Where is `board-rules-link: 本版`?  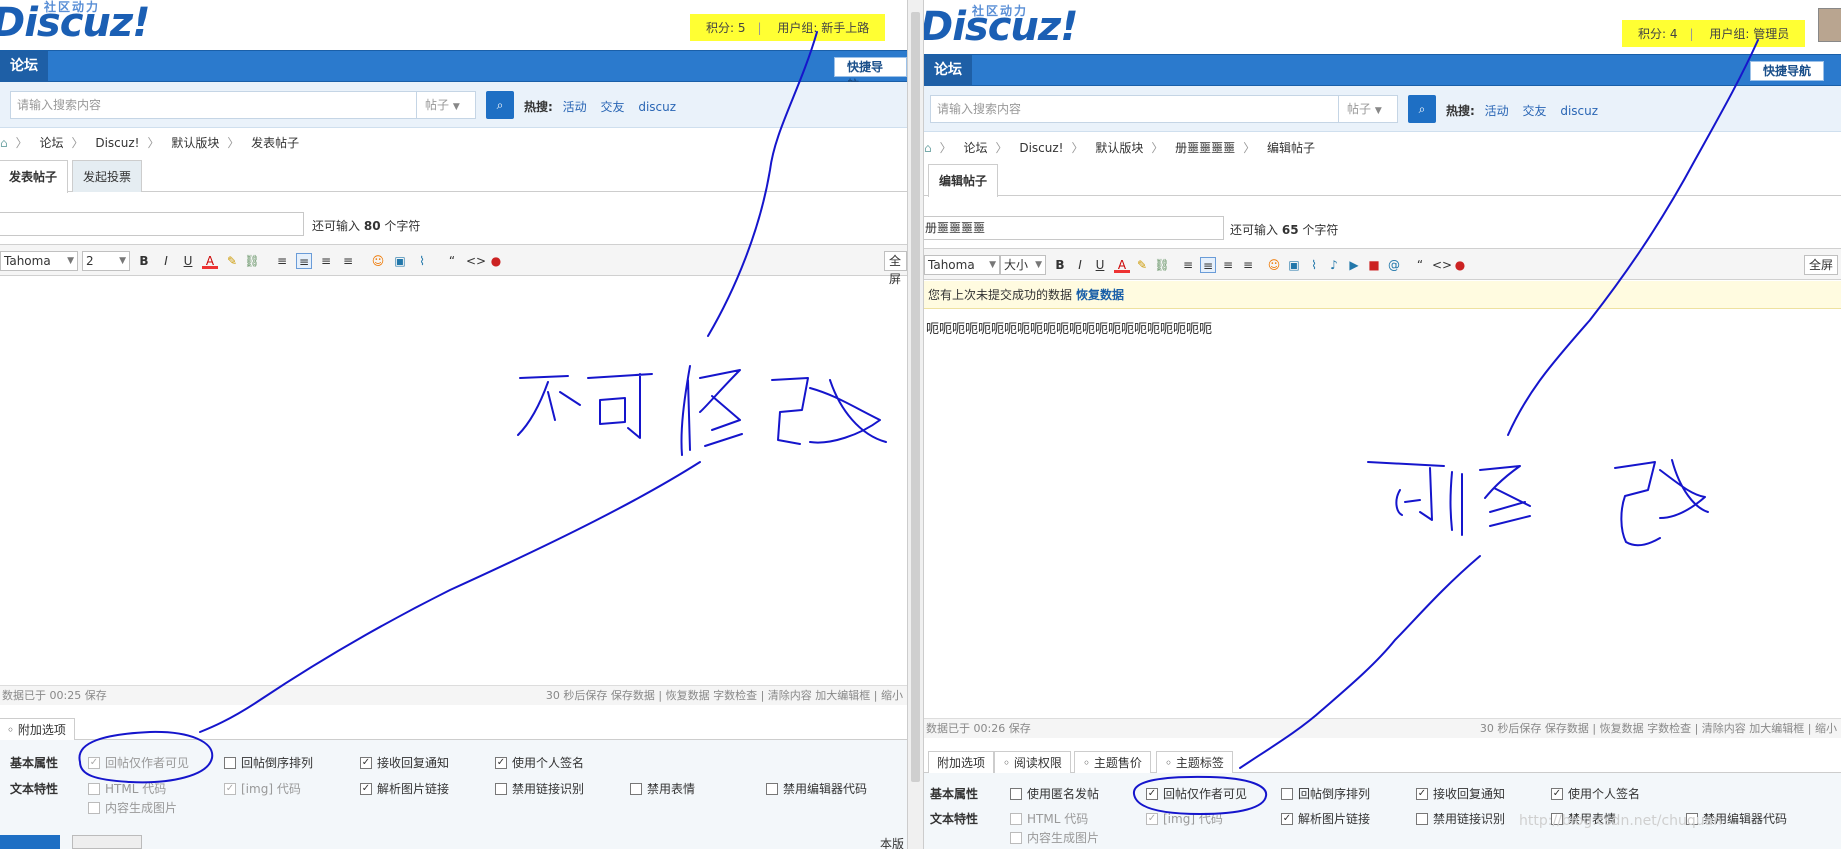 board-rules-link: 本版 is located at coordinates (892, 842).